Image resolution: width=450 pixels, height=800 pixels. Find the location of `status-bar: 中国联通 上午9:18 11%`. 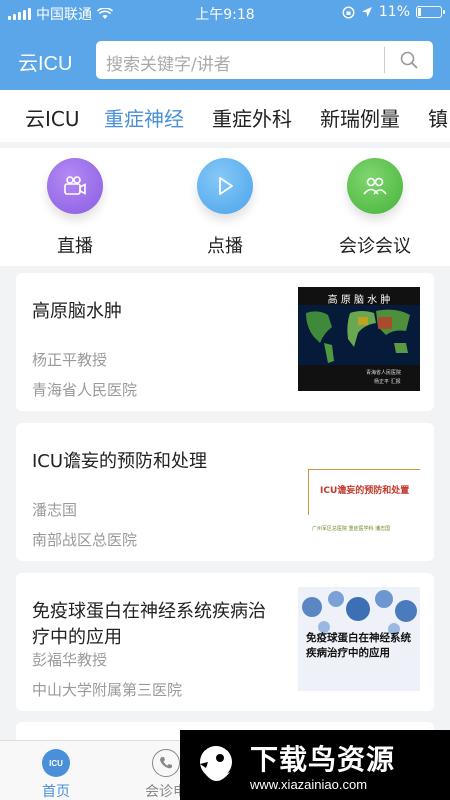

status-bar: 中国联通 上午9:18 11% is located at coordinates (225, 13).